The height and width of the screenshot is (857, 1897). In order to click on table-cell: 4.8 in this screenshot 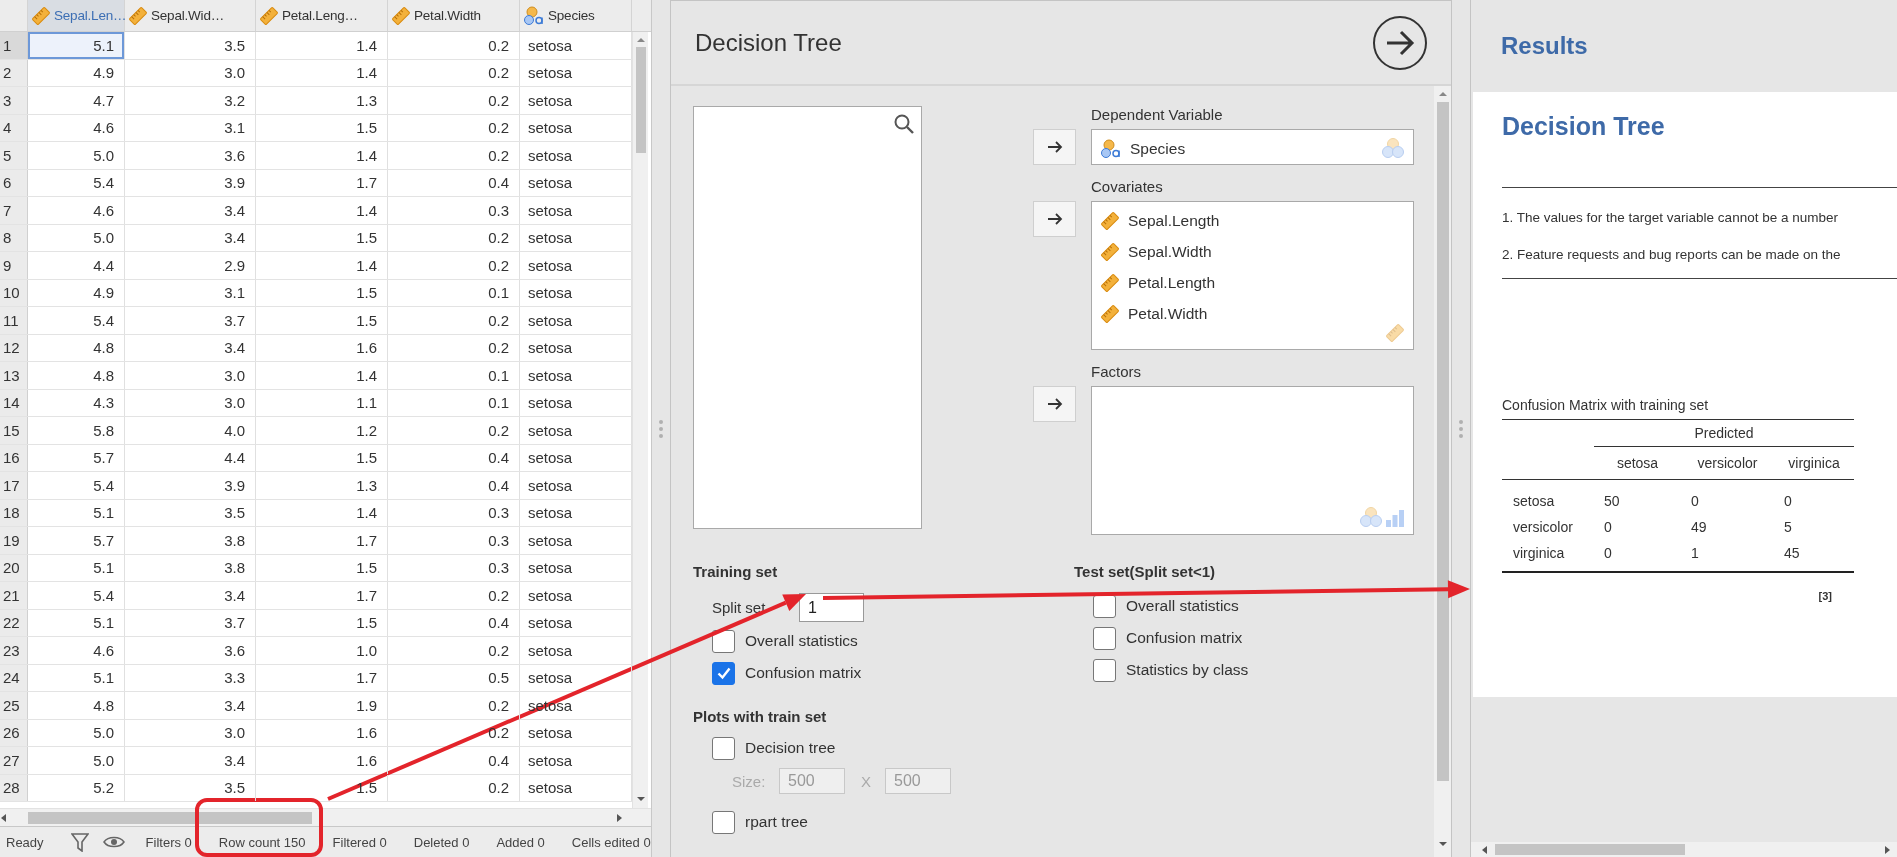, I will do `click(76, 347)`.